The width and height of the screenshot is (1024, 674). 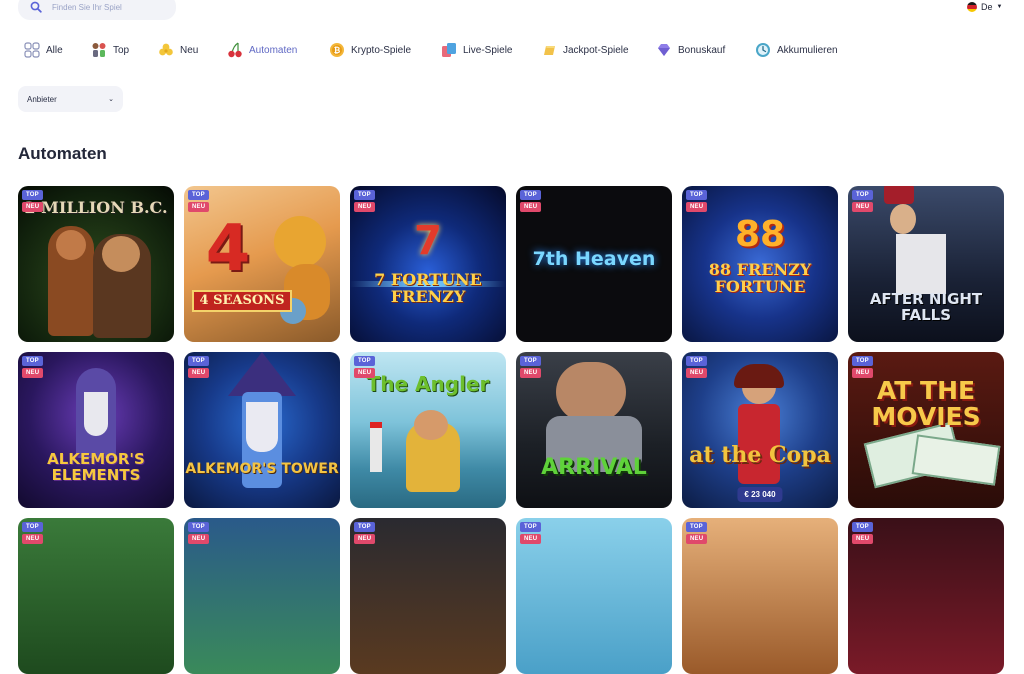 I want to click on game-tile: AT THE MOVIES TOP NEU, so click(x=926, y=430).